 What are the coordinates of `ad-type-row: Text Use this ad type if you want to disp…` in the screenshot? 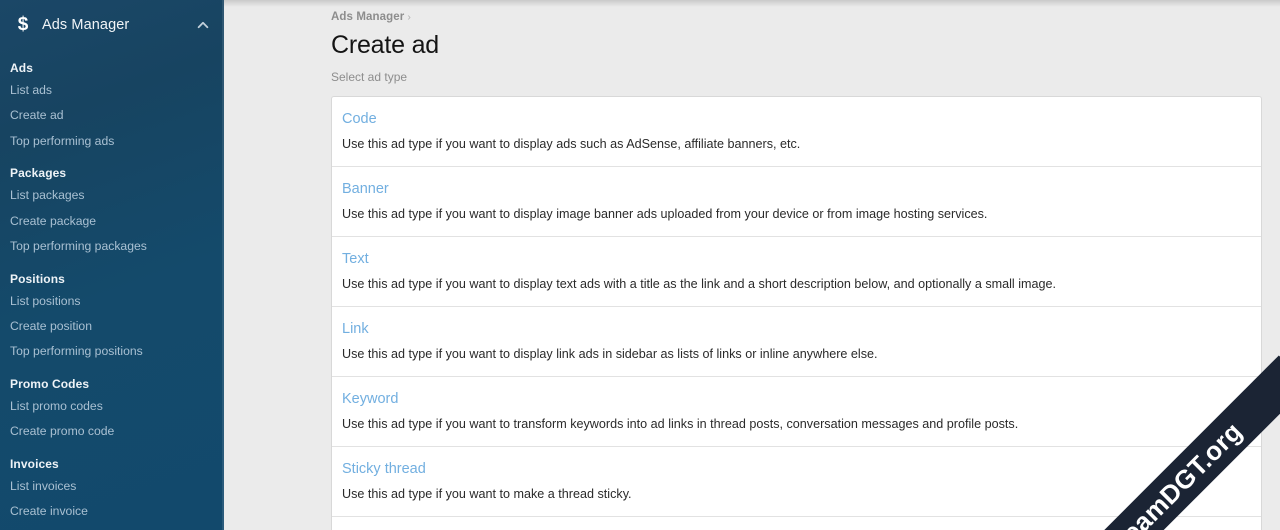 It's located at (796, 272).